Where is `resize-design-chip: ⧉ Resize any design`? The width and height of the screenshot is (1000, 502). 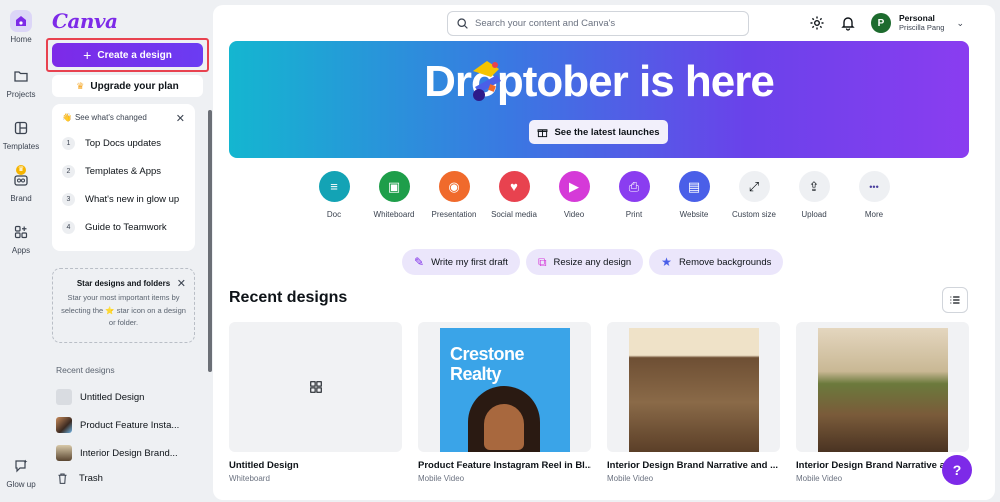 resize-design-chip: ⧉ Resize any design is located at coordinates (584, 262).